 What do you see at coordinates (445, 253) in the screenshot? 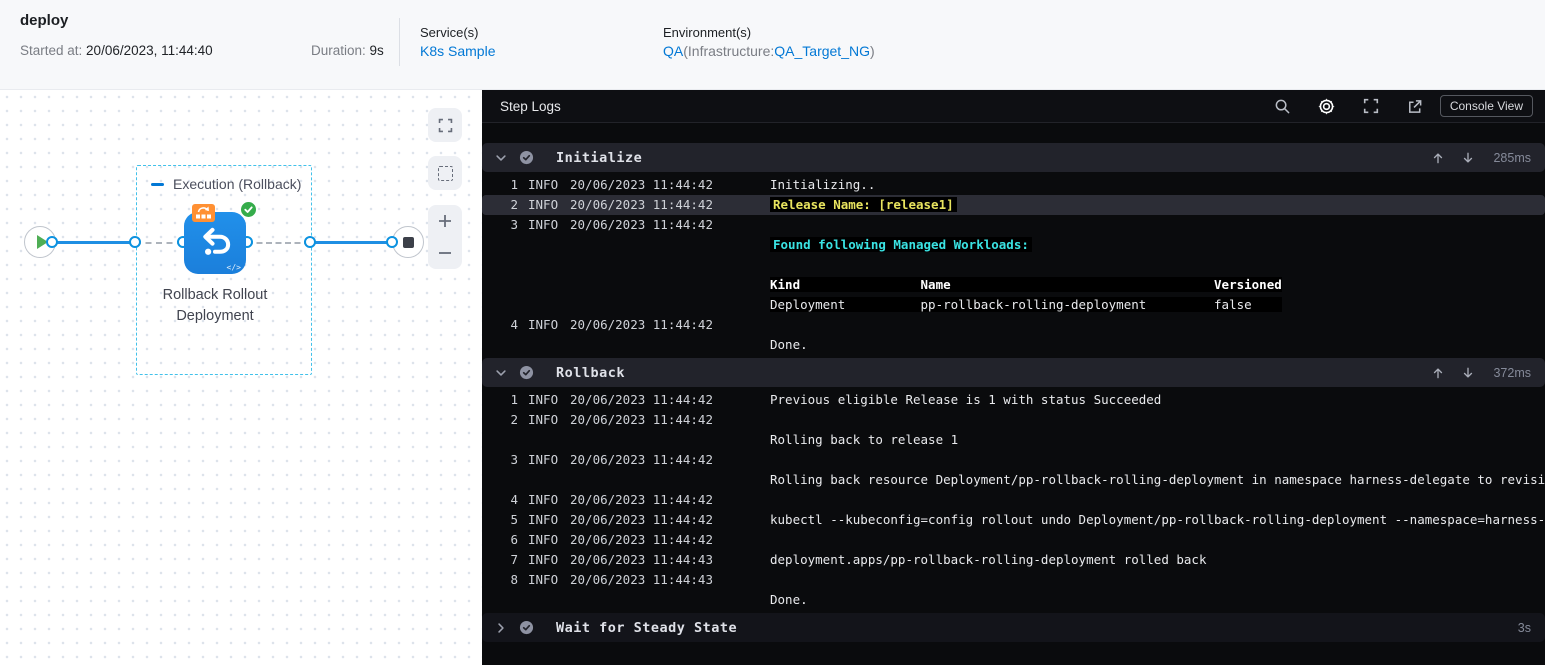
I see `zoom-out-button` at bounding box center [445, 253].